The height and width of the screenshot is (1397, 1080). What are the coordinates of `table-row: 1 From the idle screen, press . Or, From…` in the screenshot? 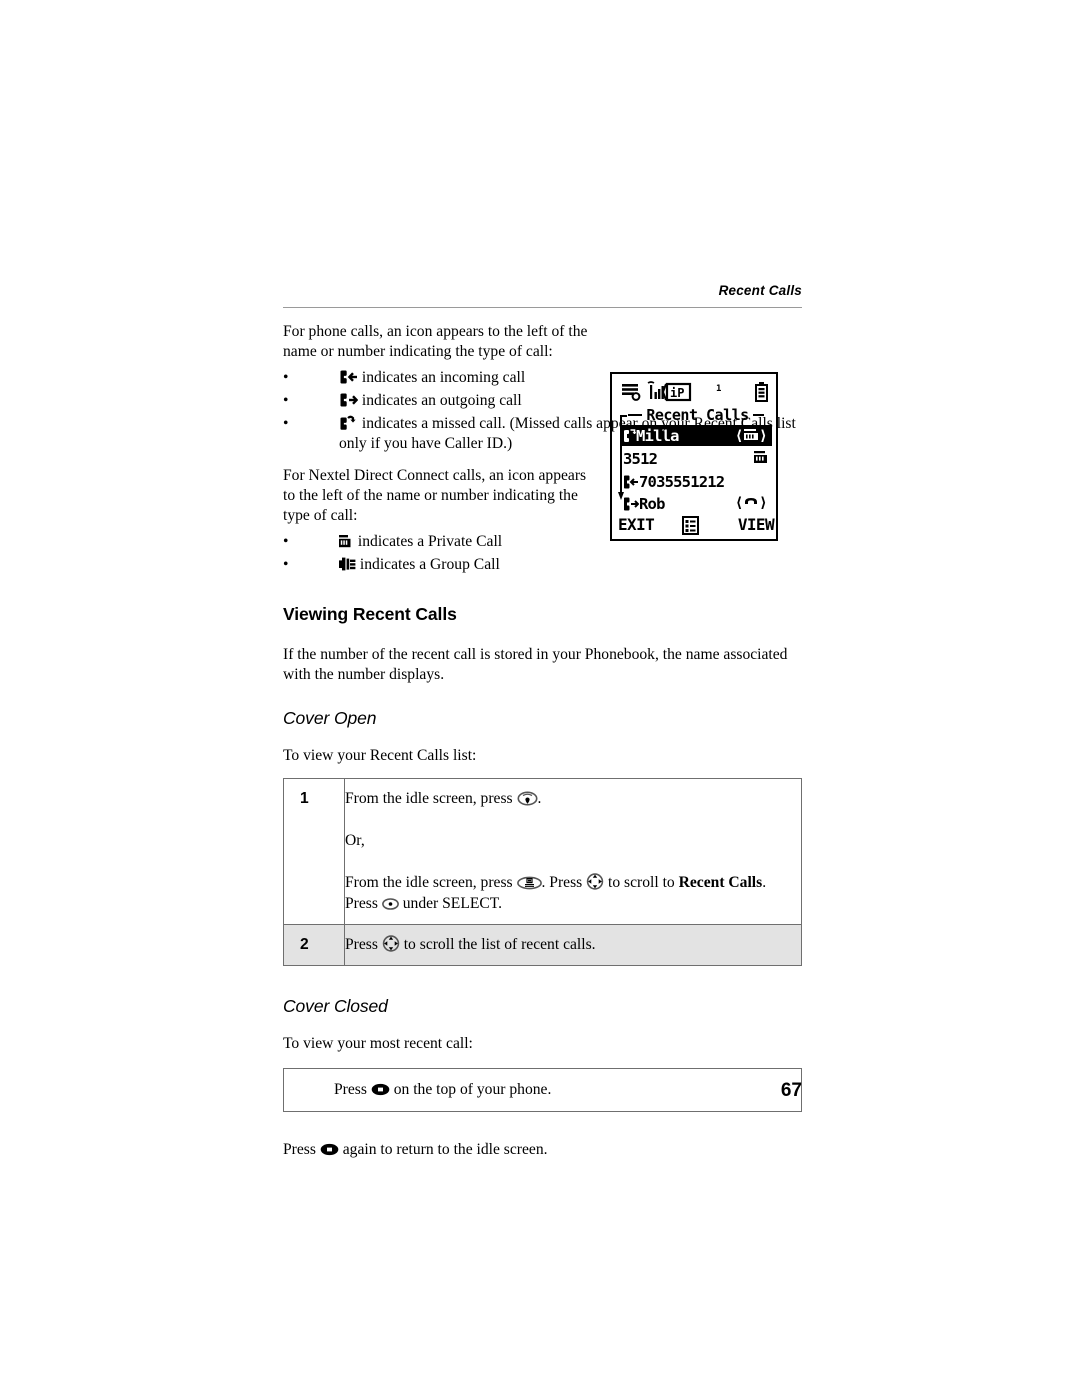 It's located at (542, 851).